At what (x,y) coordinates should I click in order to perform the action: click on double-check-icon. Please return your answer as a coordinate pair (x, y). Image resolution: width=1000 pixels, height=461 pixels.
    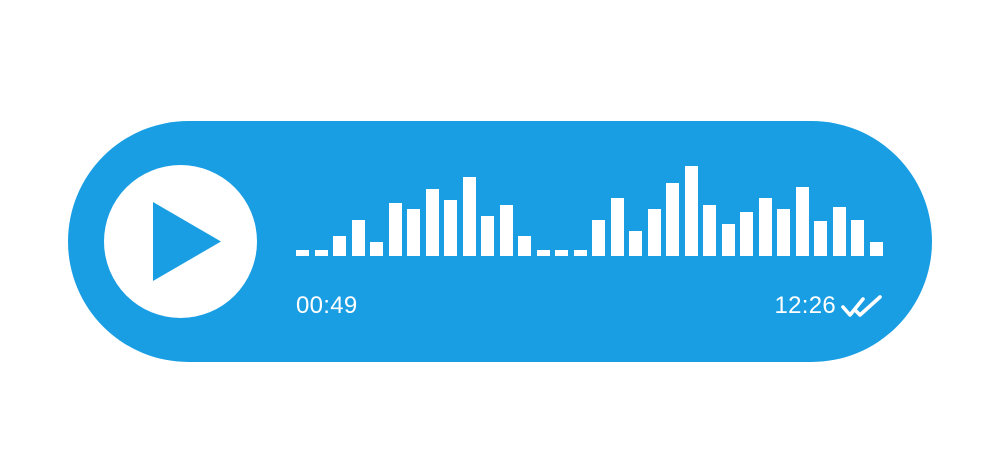
    Looking at the image, I should click on (861, 306).